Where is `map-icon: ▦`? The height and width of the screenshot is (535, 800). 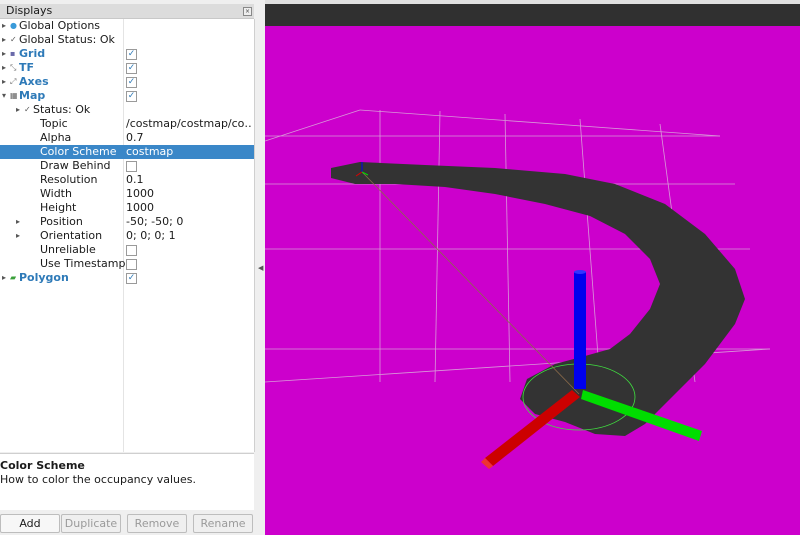
map-icon: ▦ is located at coordinates (14, 95).